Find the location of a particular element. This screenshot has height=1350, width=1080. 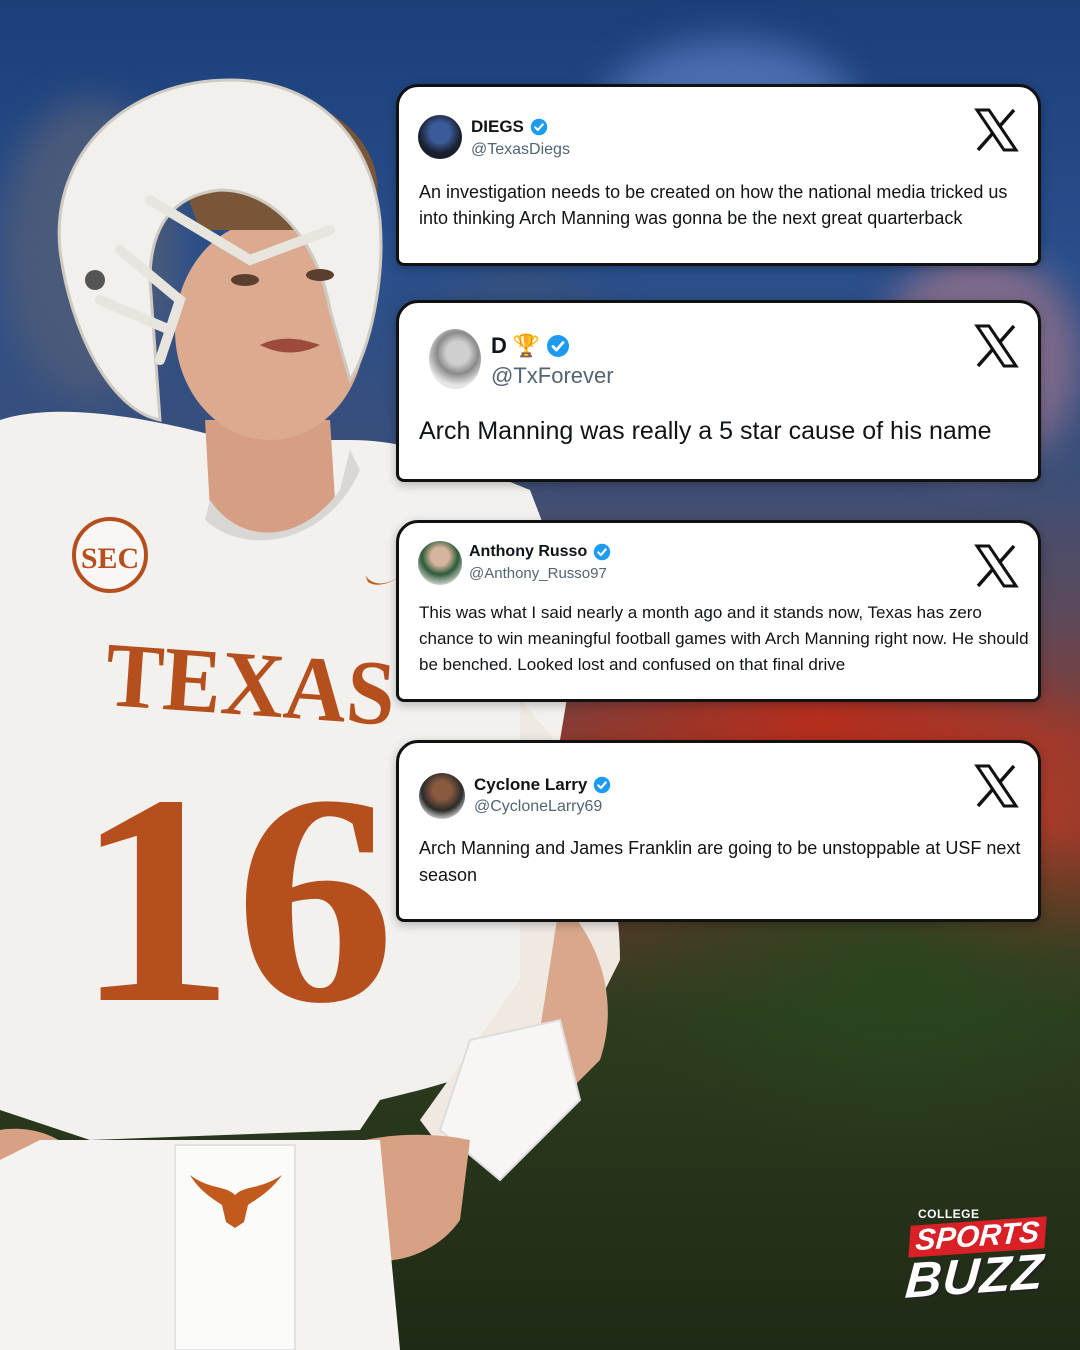

sec-patch: SEC is located at coordinates (110, 555).